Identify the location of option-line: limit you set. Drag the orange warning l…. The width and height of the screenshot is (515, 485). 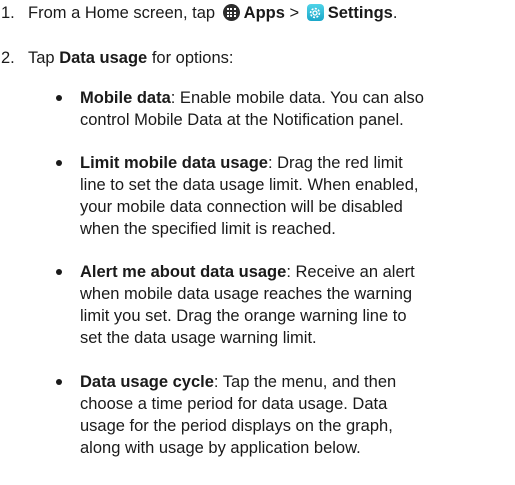
(243, 316).